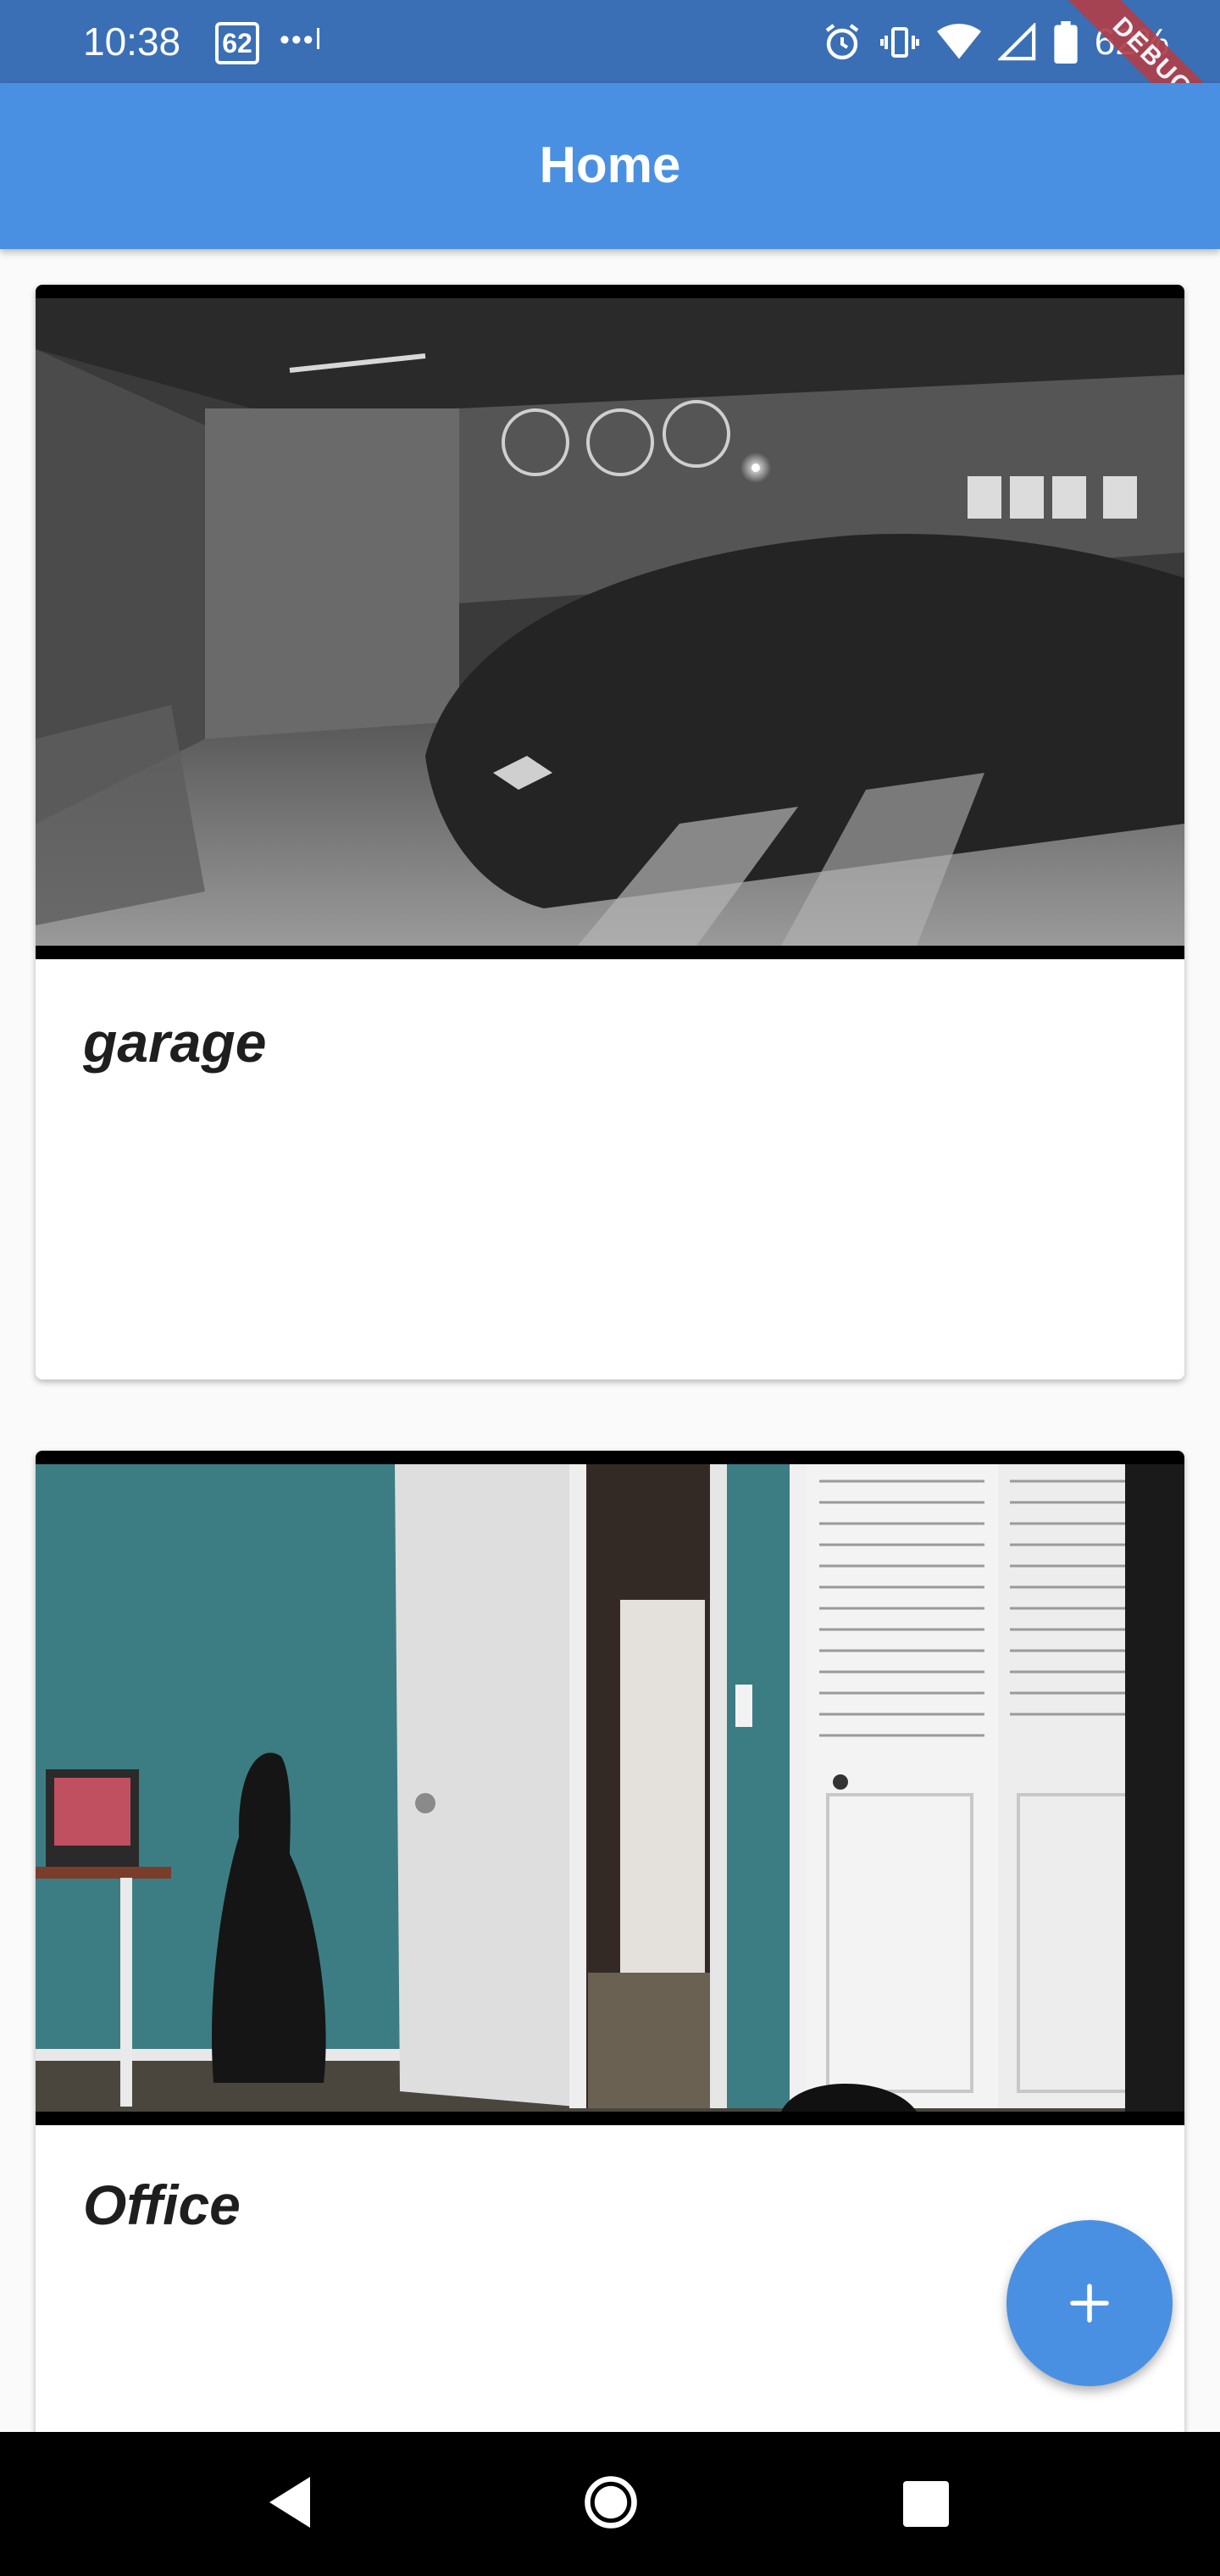 This screenshot has height=2576, width=1220. I want to click on add-camera-button, so click(1089, 2303).